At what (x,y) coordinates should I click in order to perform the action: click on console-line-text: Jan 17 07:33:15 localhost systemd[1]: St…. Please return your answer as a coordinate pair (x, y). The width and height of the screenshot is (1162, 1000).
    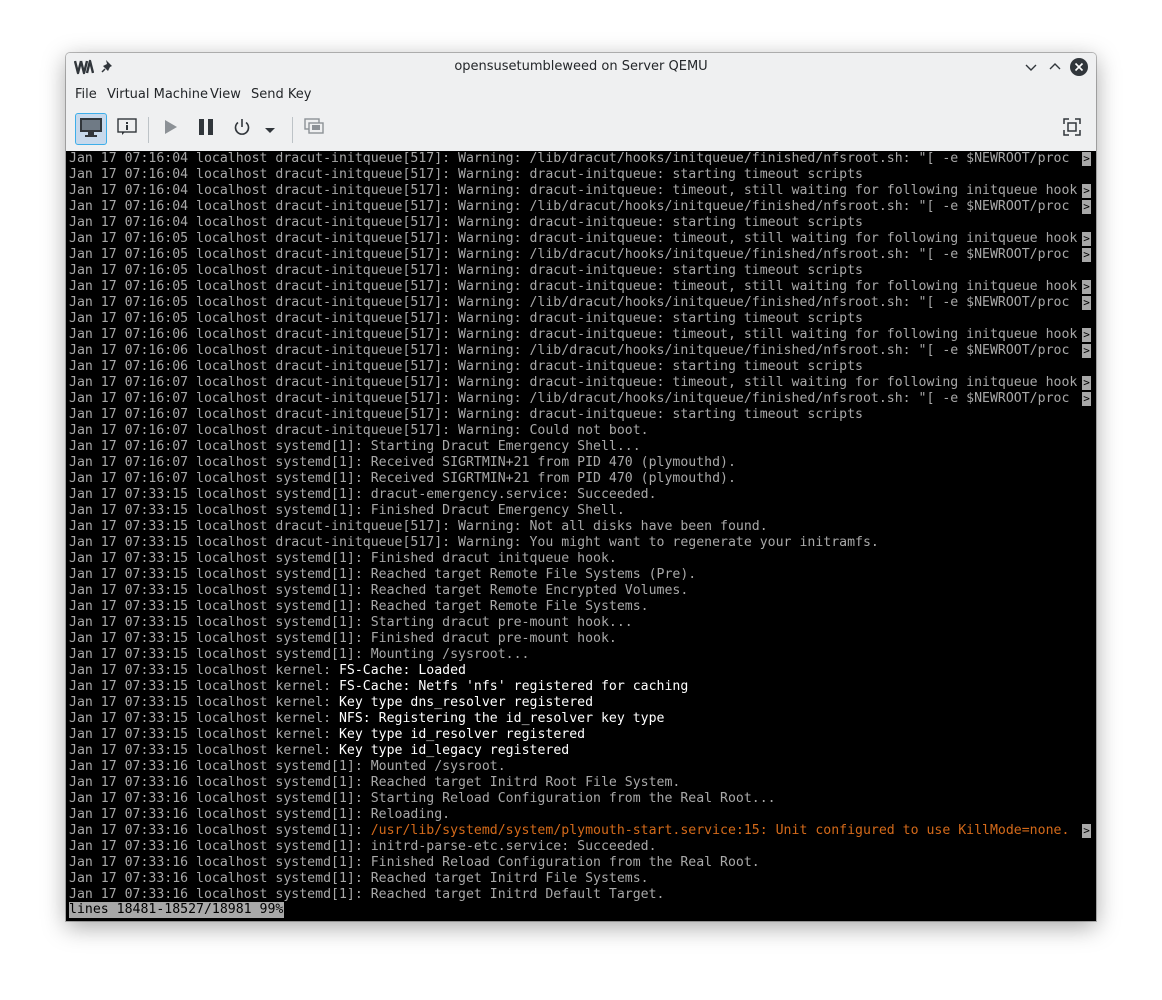
    Looking at the image, I should click on (351, 622).